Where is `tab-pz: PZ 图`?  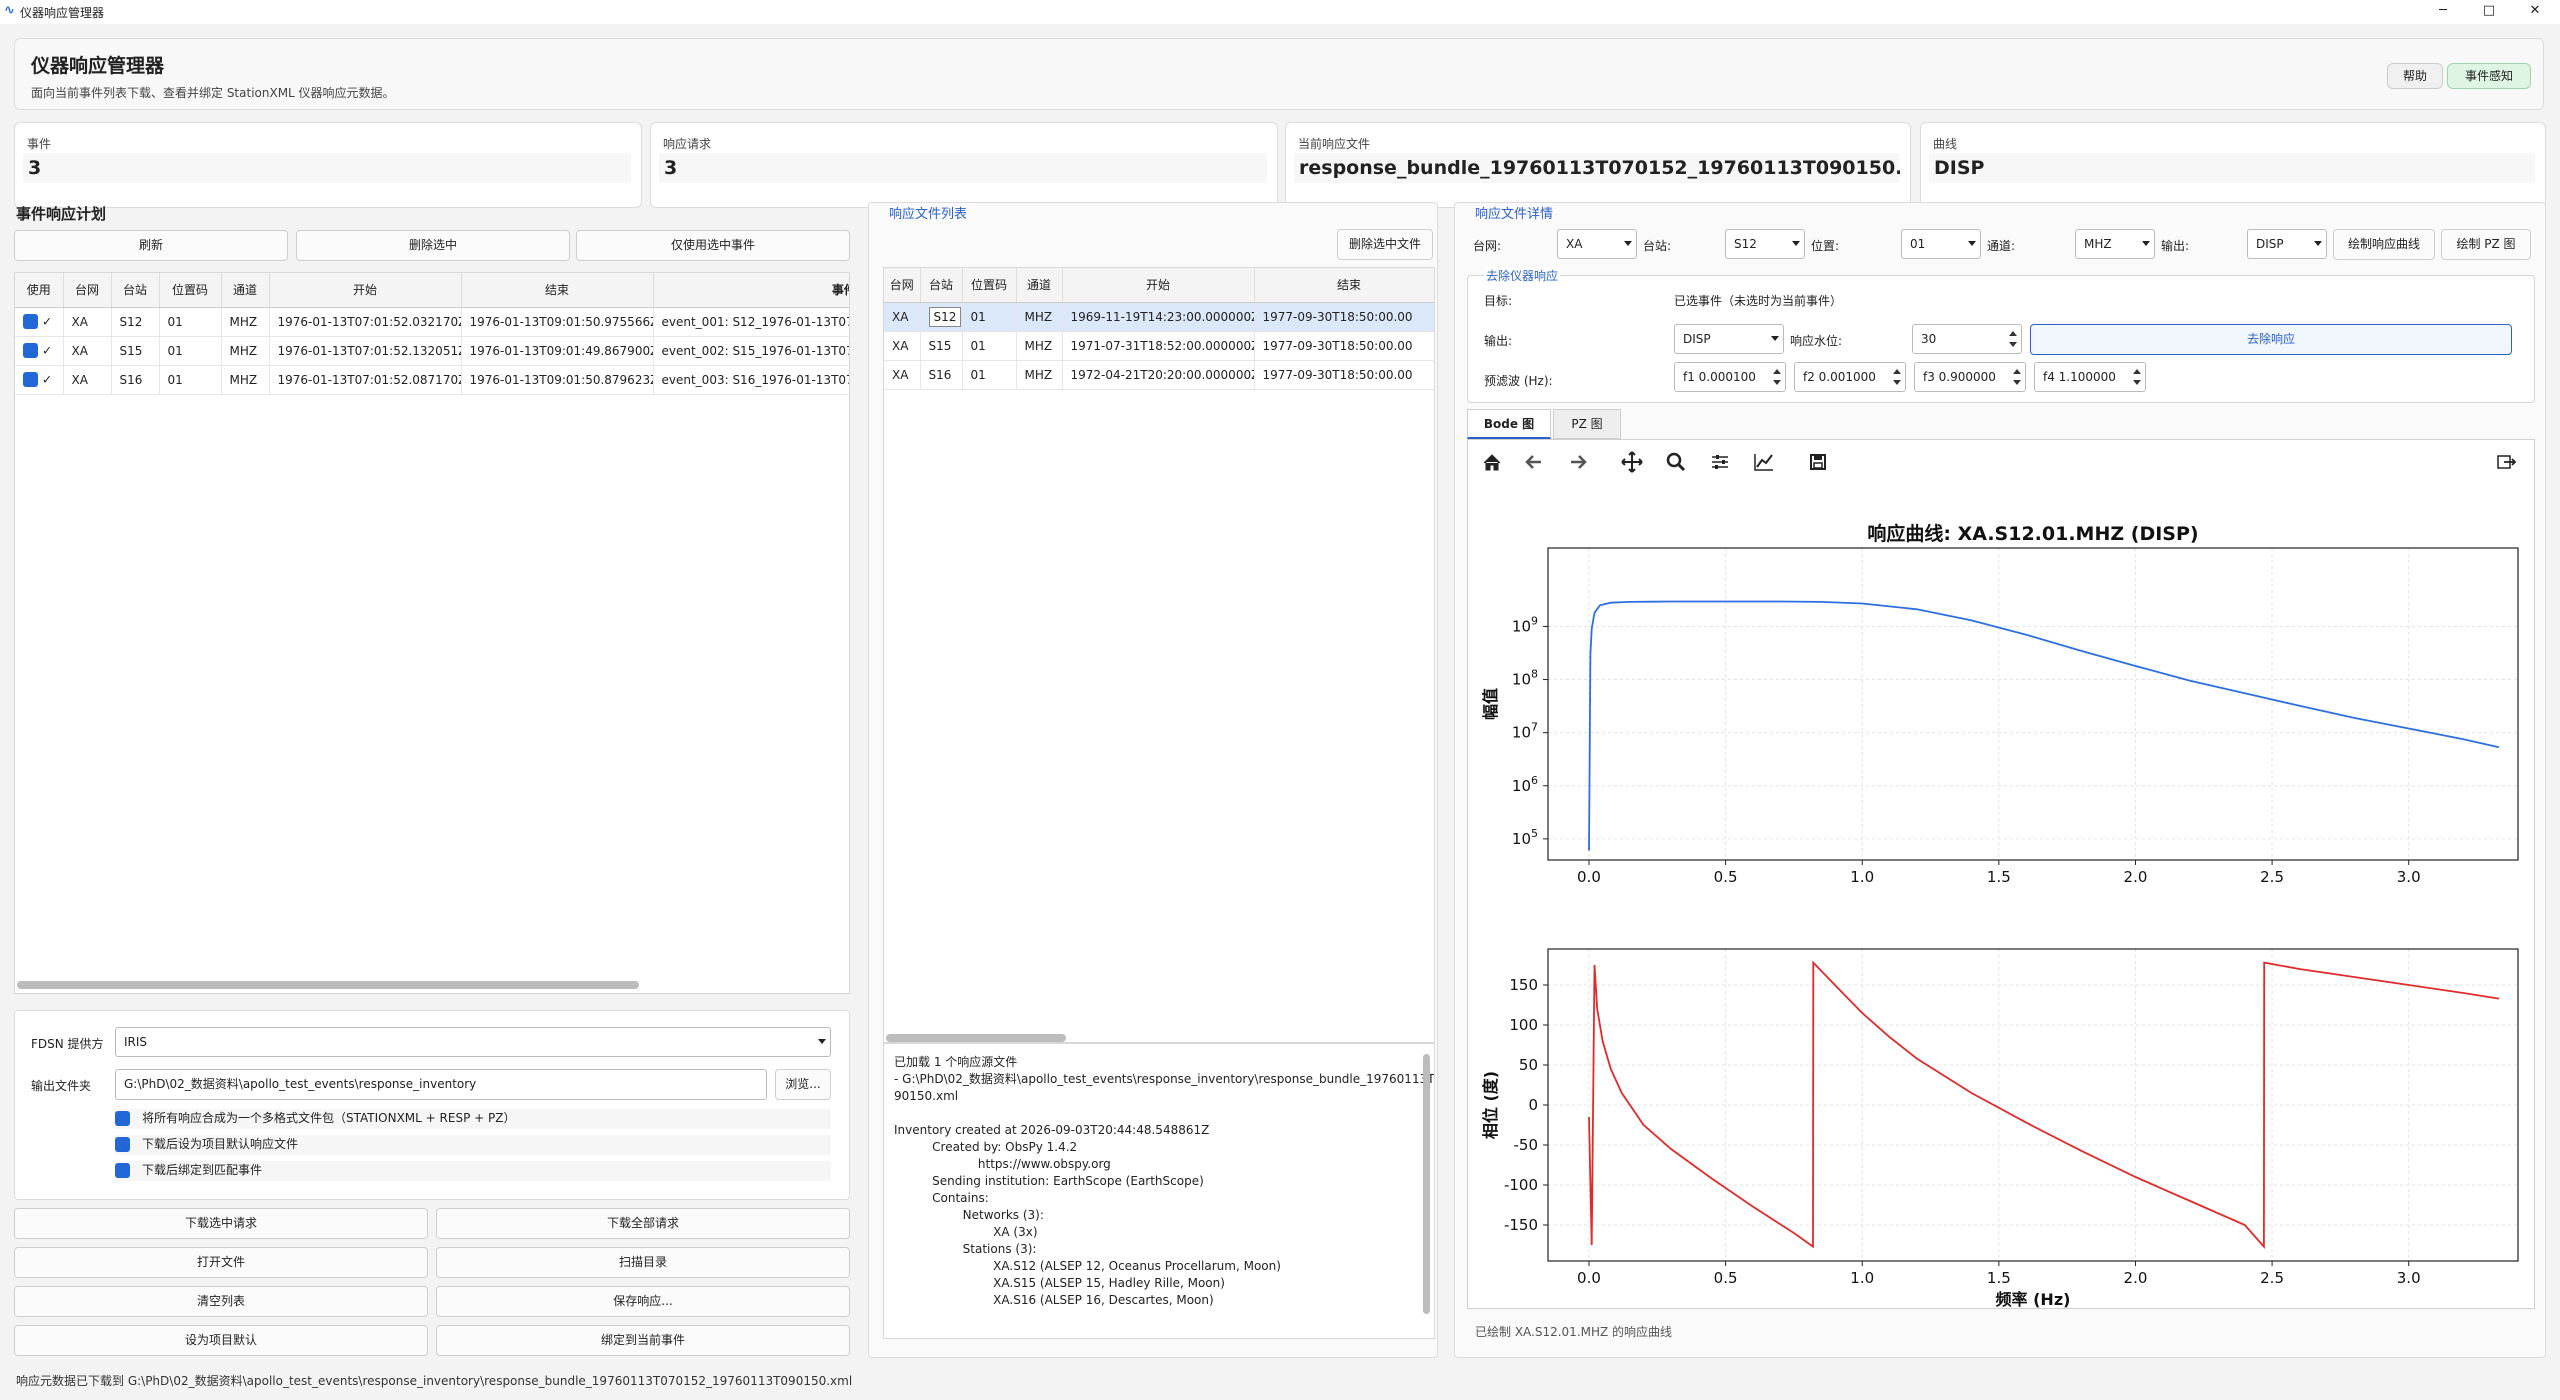 tab-pz: PZ 图 is located at coordinates (1587, 424).